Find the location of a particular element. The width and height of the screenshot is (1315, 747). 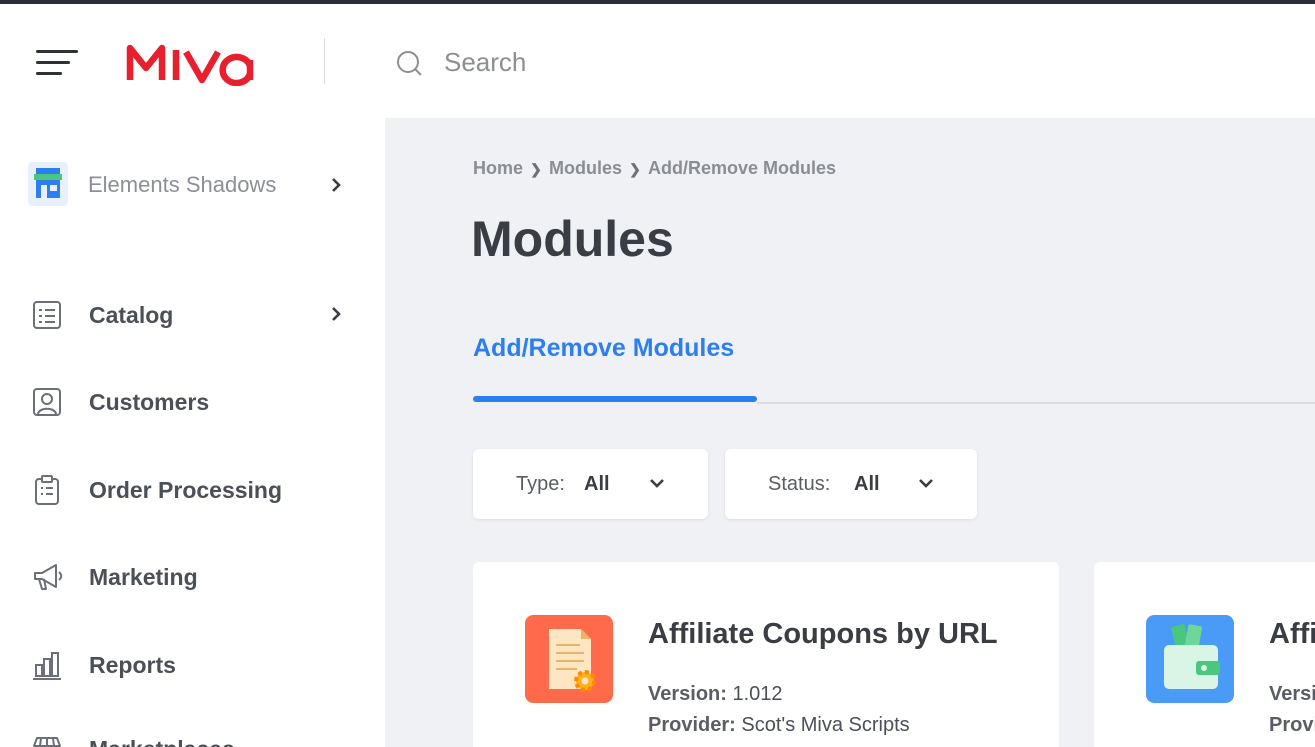

module-version: Version: 1.012 is located at coordinates (715, 694).